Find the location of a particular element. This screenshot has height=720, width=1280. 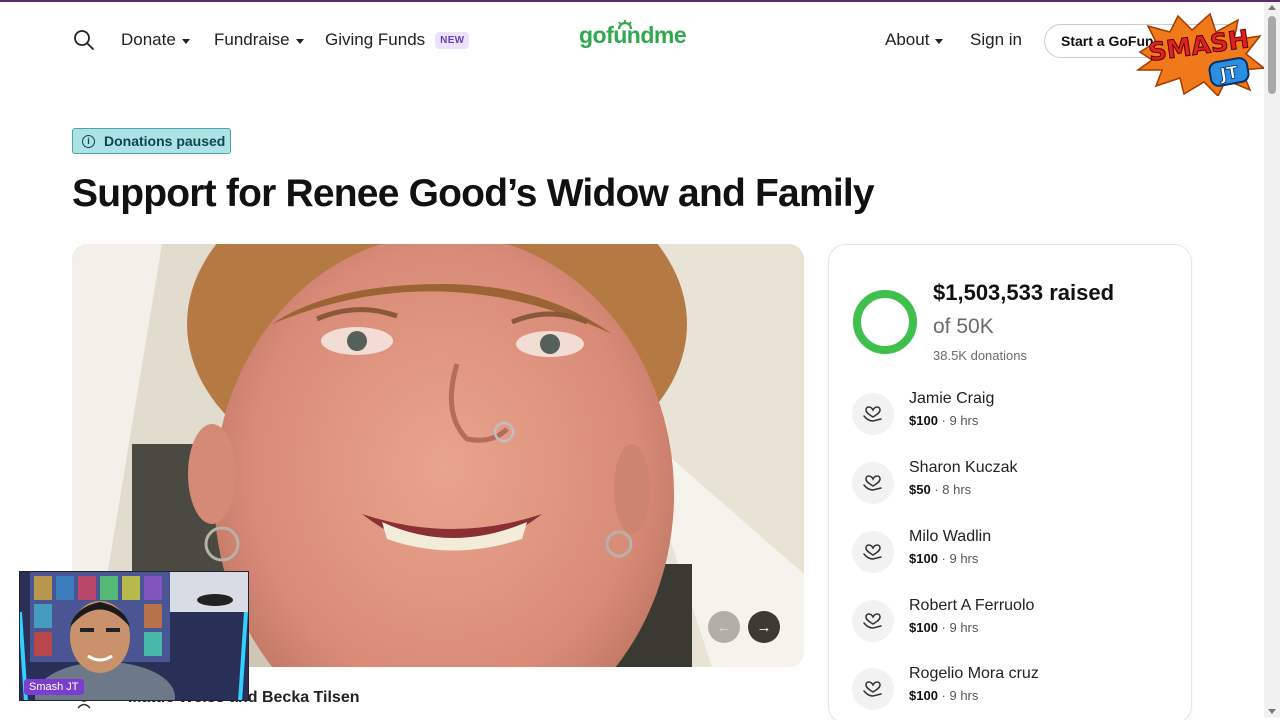

page-scrollbar is located at coordinates (1272, 360).